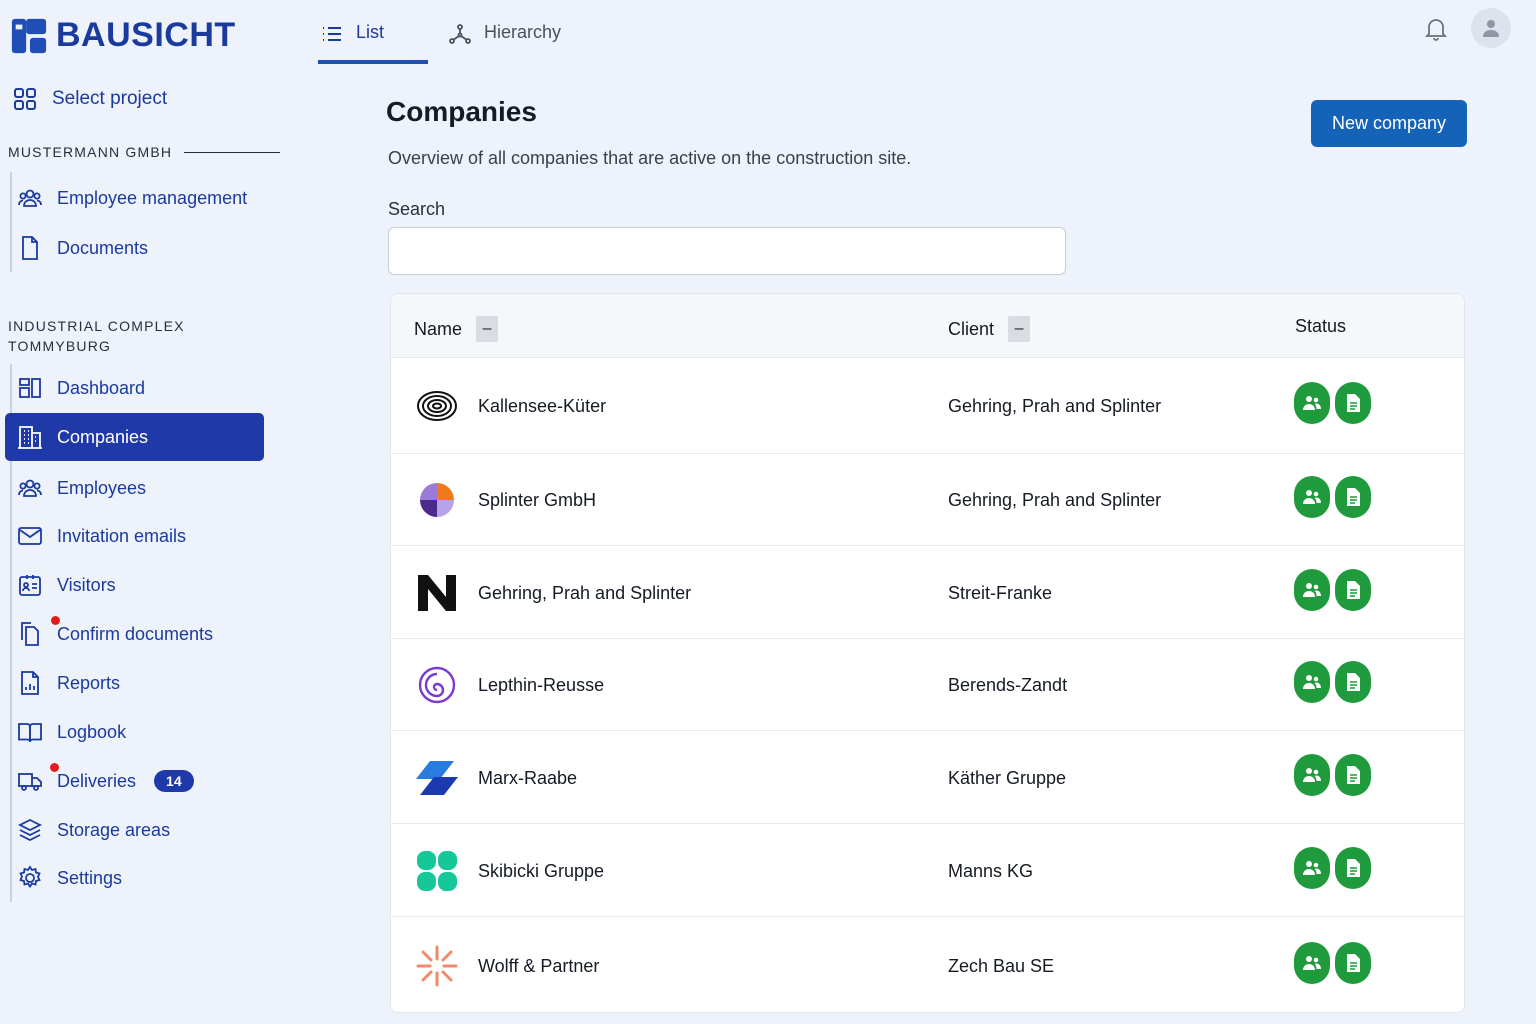 Image resolution: width=1536 pixels, height=1024 pixels. What do you see at coordinates (456, 329) in the screenshot?
I see `column-header-name: Name –` at bounding box center [456, 329].